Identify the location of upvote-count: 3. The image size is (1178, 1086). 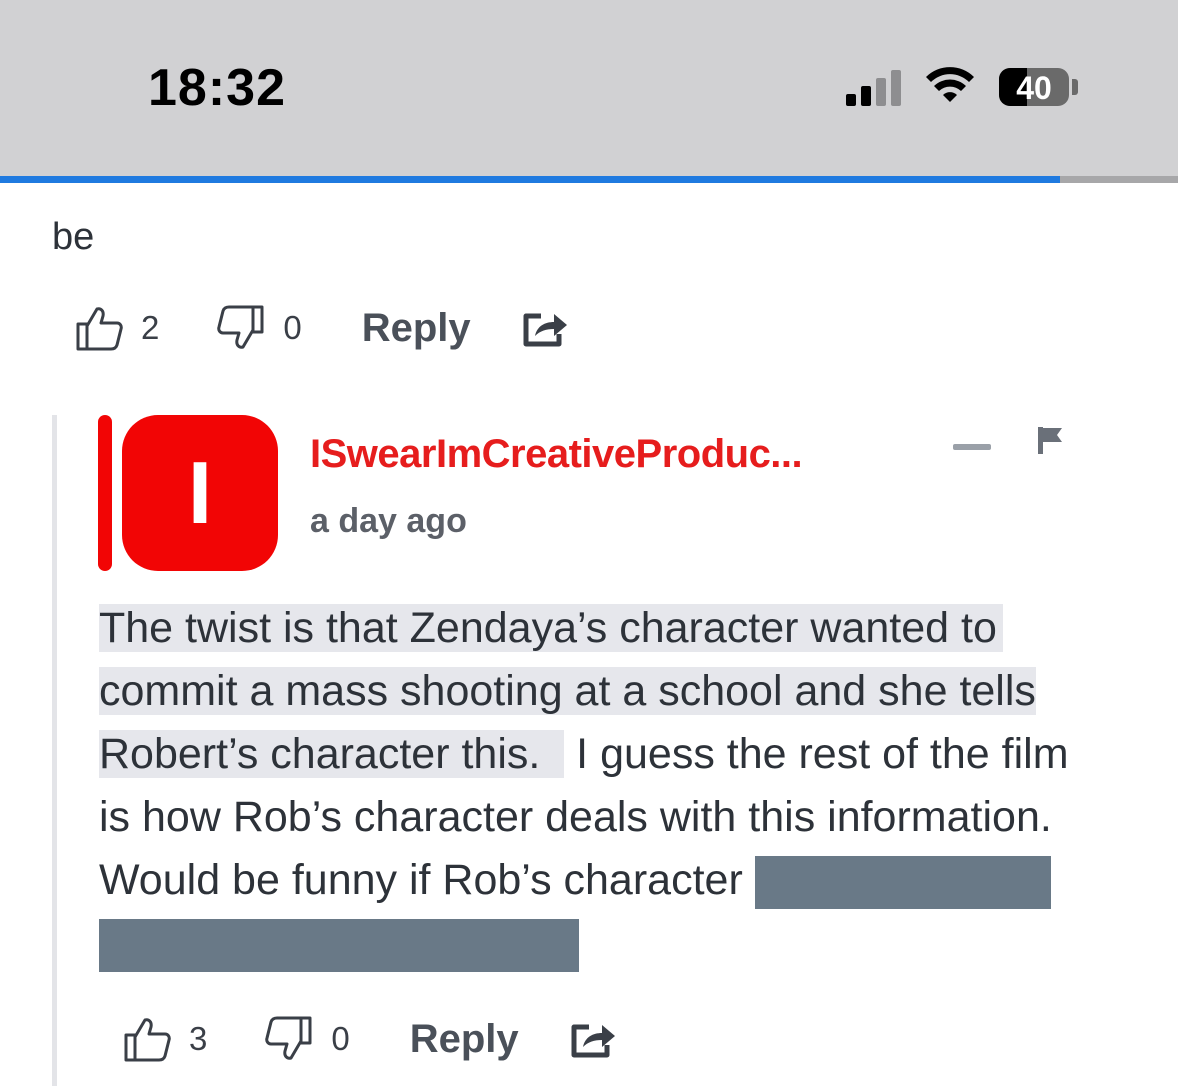
(198, 1038).